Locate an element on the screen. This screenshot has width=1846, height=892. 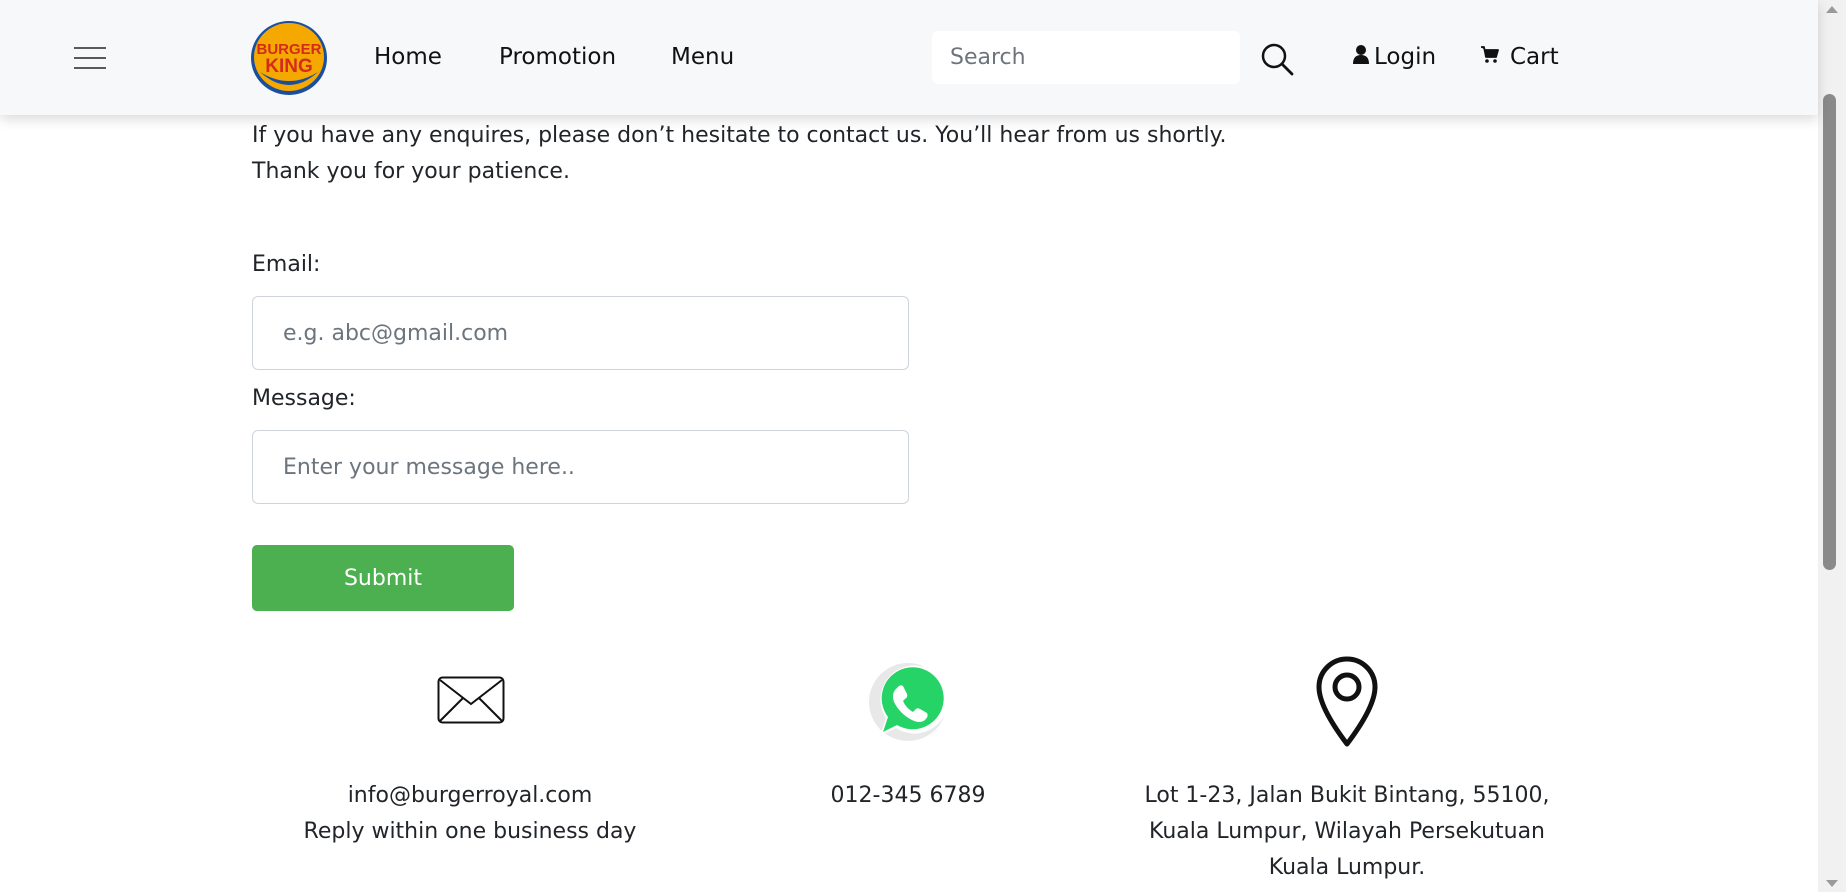
cart-icon is located at coordinates (1492, 57).